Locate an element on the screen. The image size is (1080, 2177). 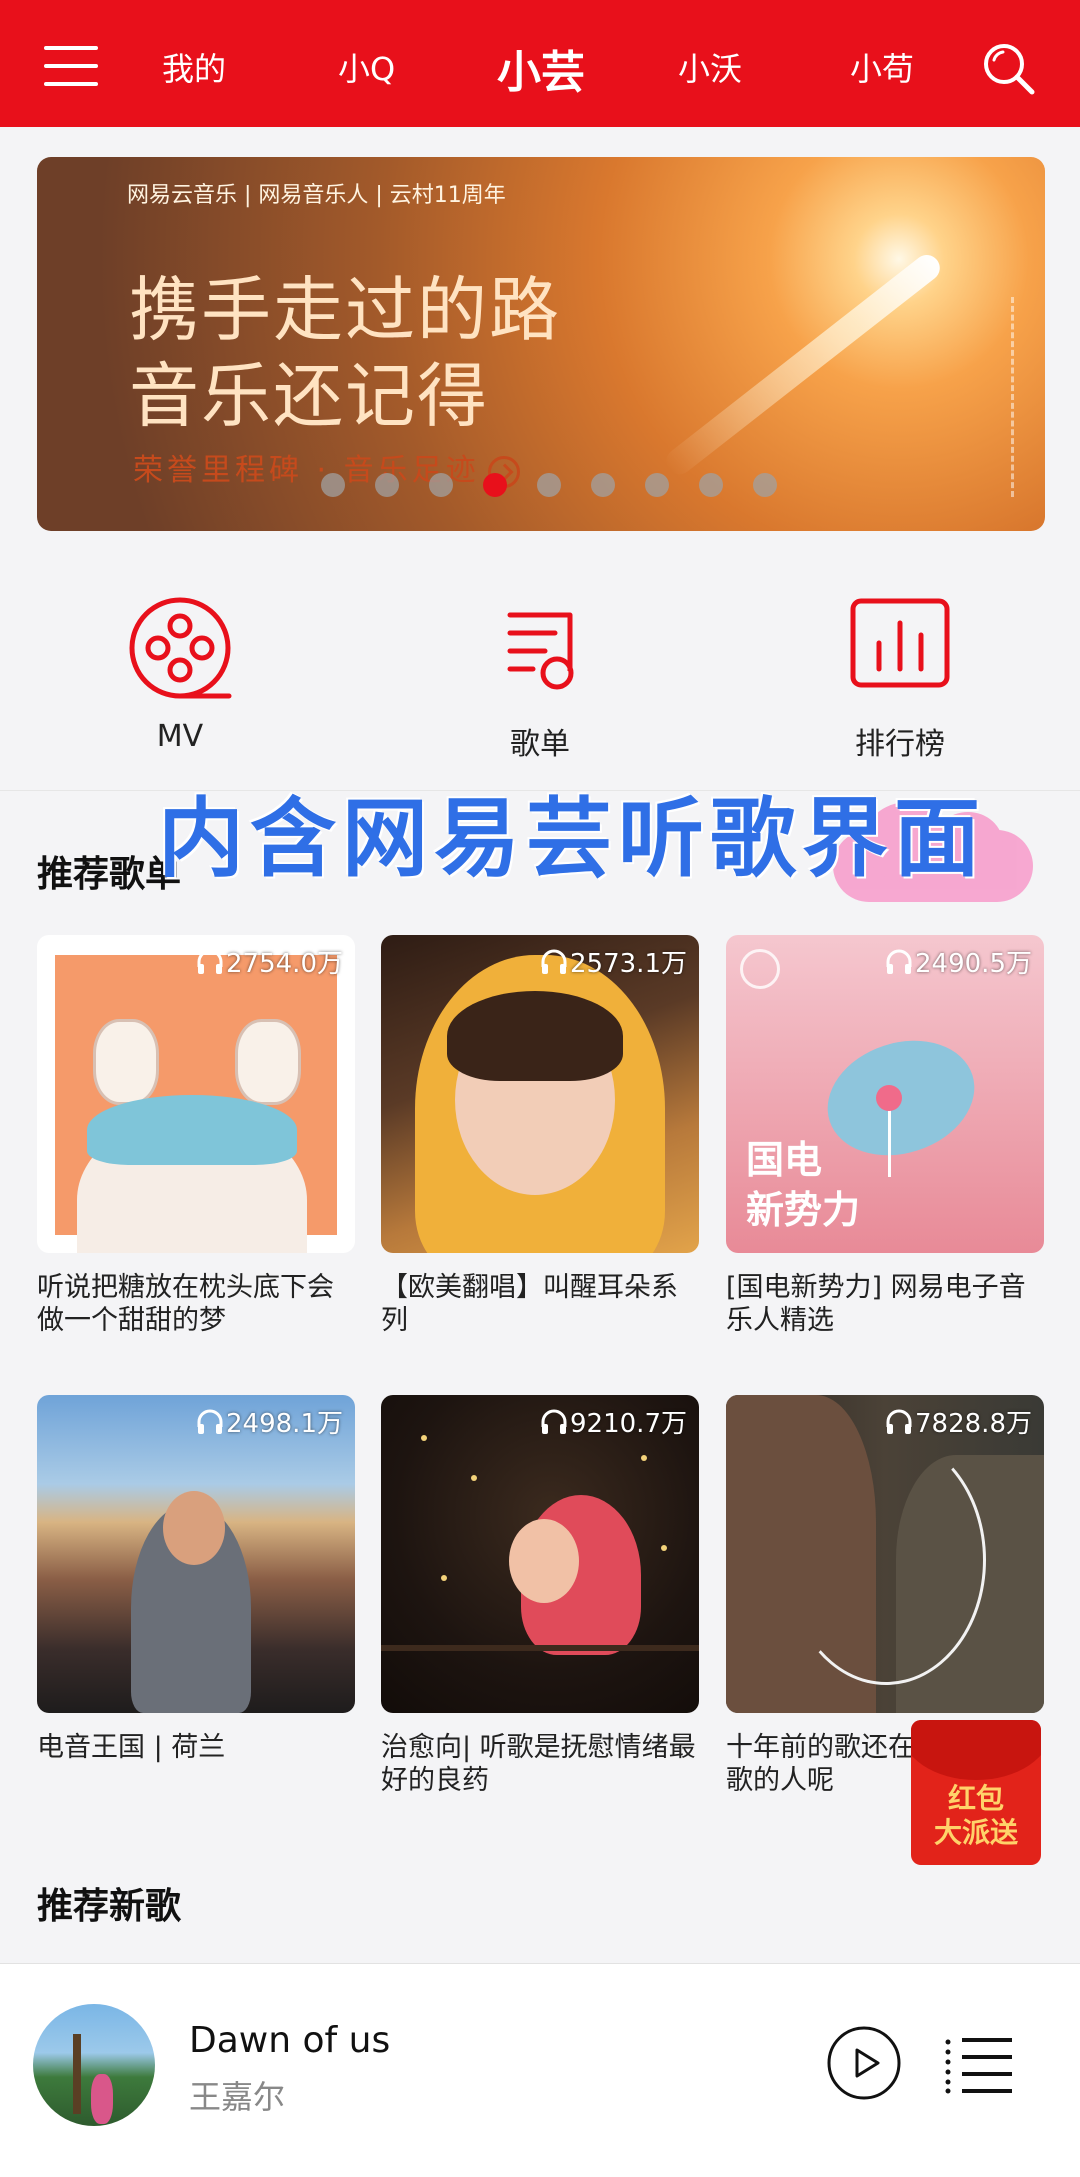
playlist-cover: 2754.0万 is located at coordinates (196, 1094).